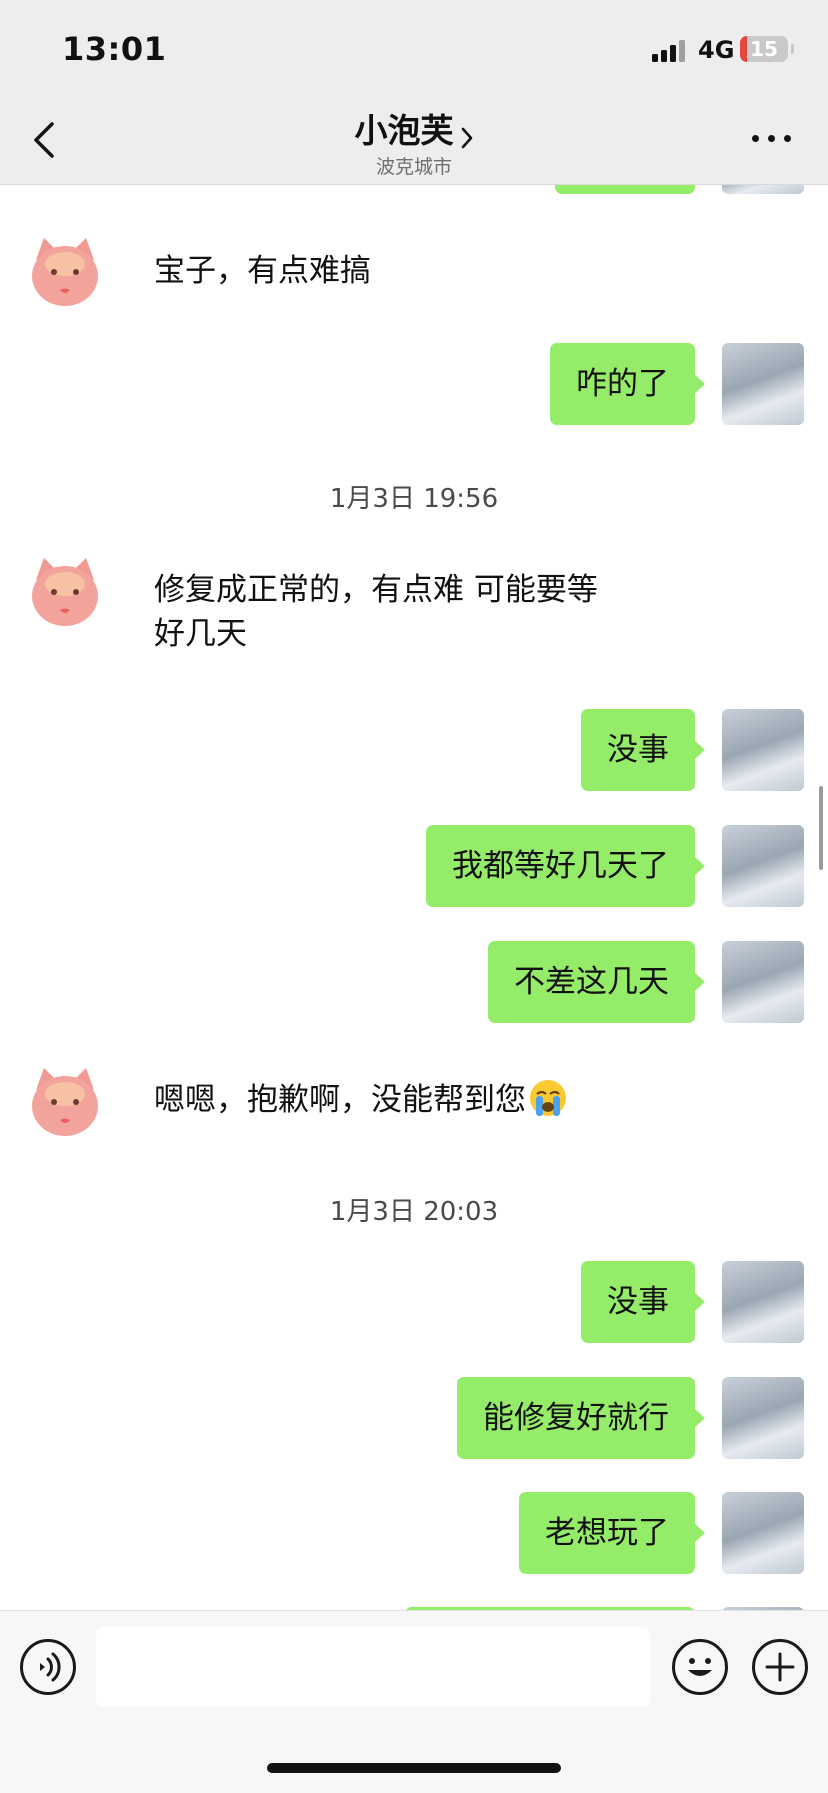 This screenshot has height=1793, width=828. What do you see at coordinates (466, 137) in the screenshot?
I see `chevron-right-icon` at bounding box center [466, 137].